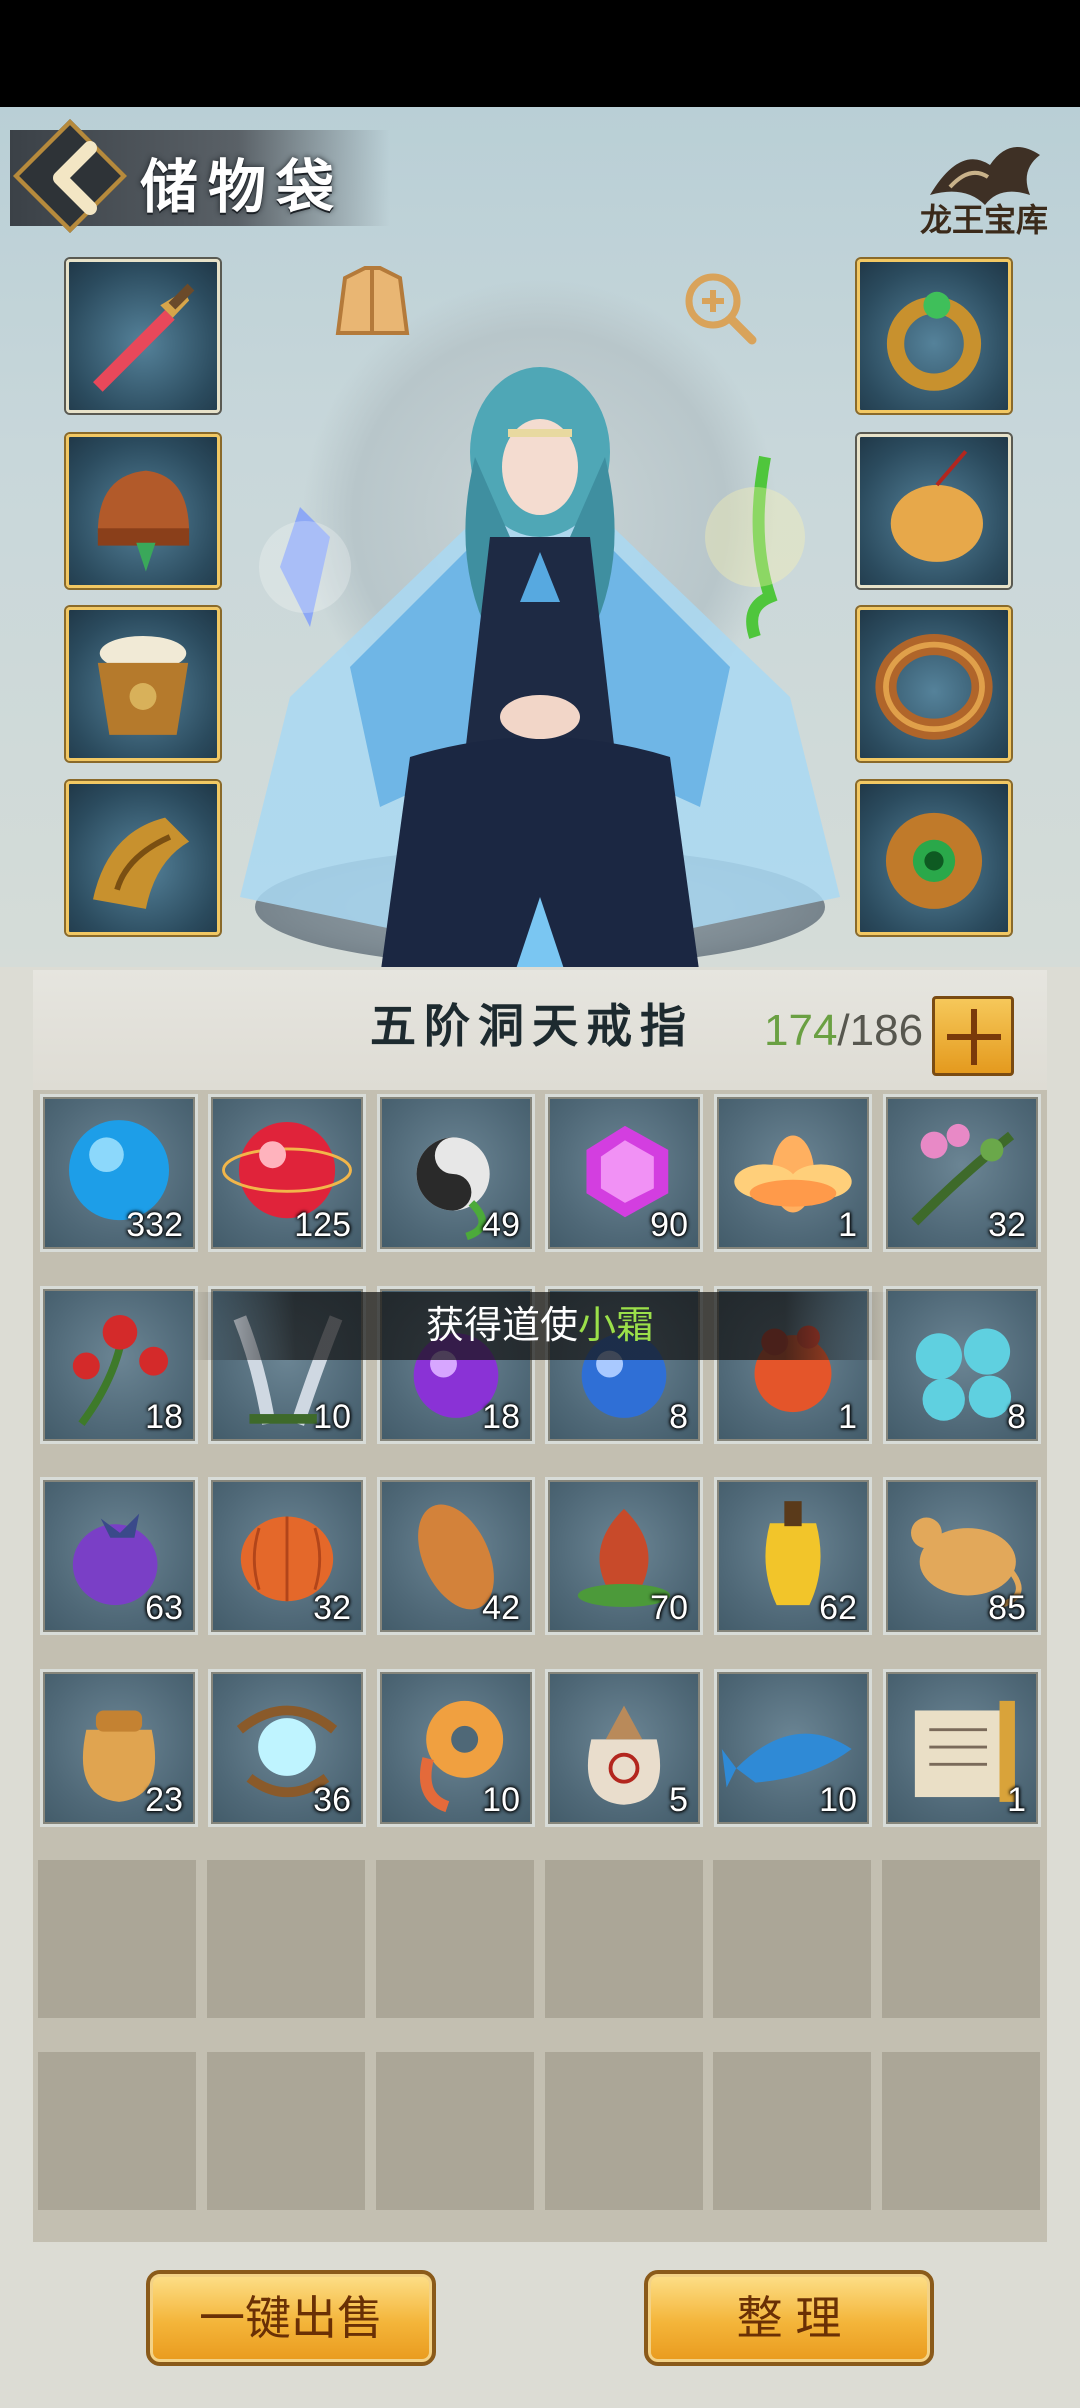 The width and height of the screenshot is (1080, 2408). Describe the element at coordinates (962, 1365) in the screenshot. I see `inventory-slot: 8` at that location.